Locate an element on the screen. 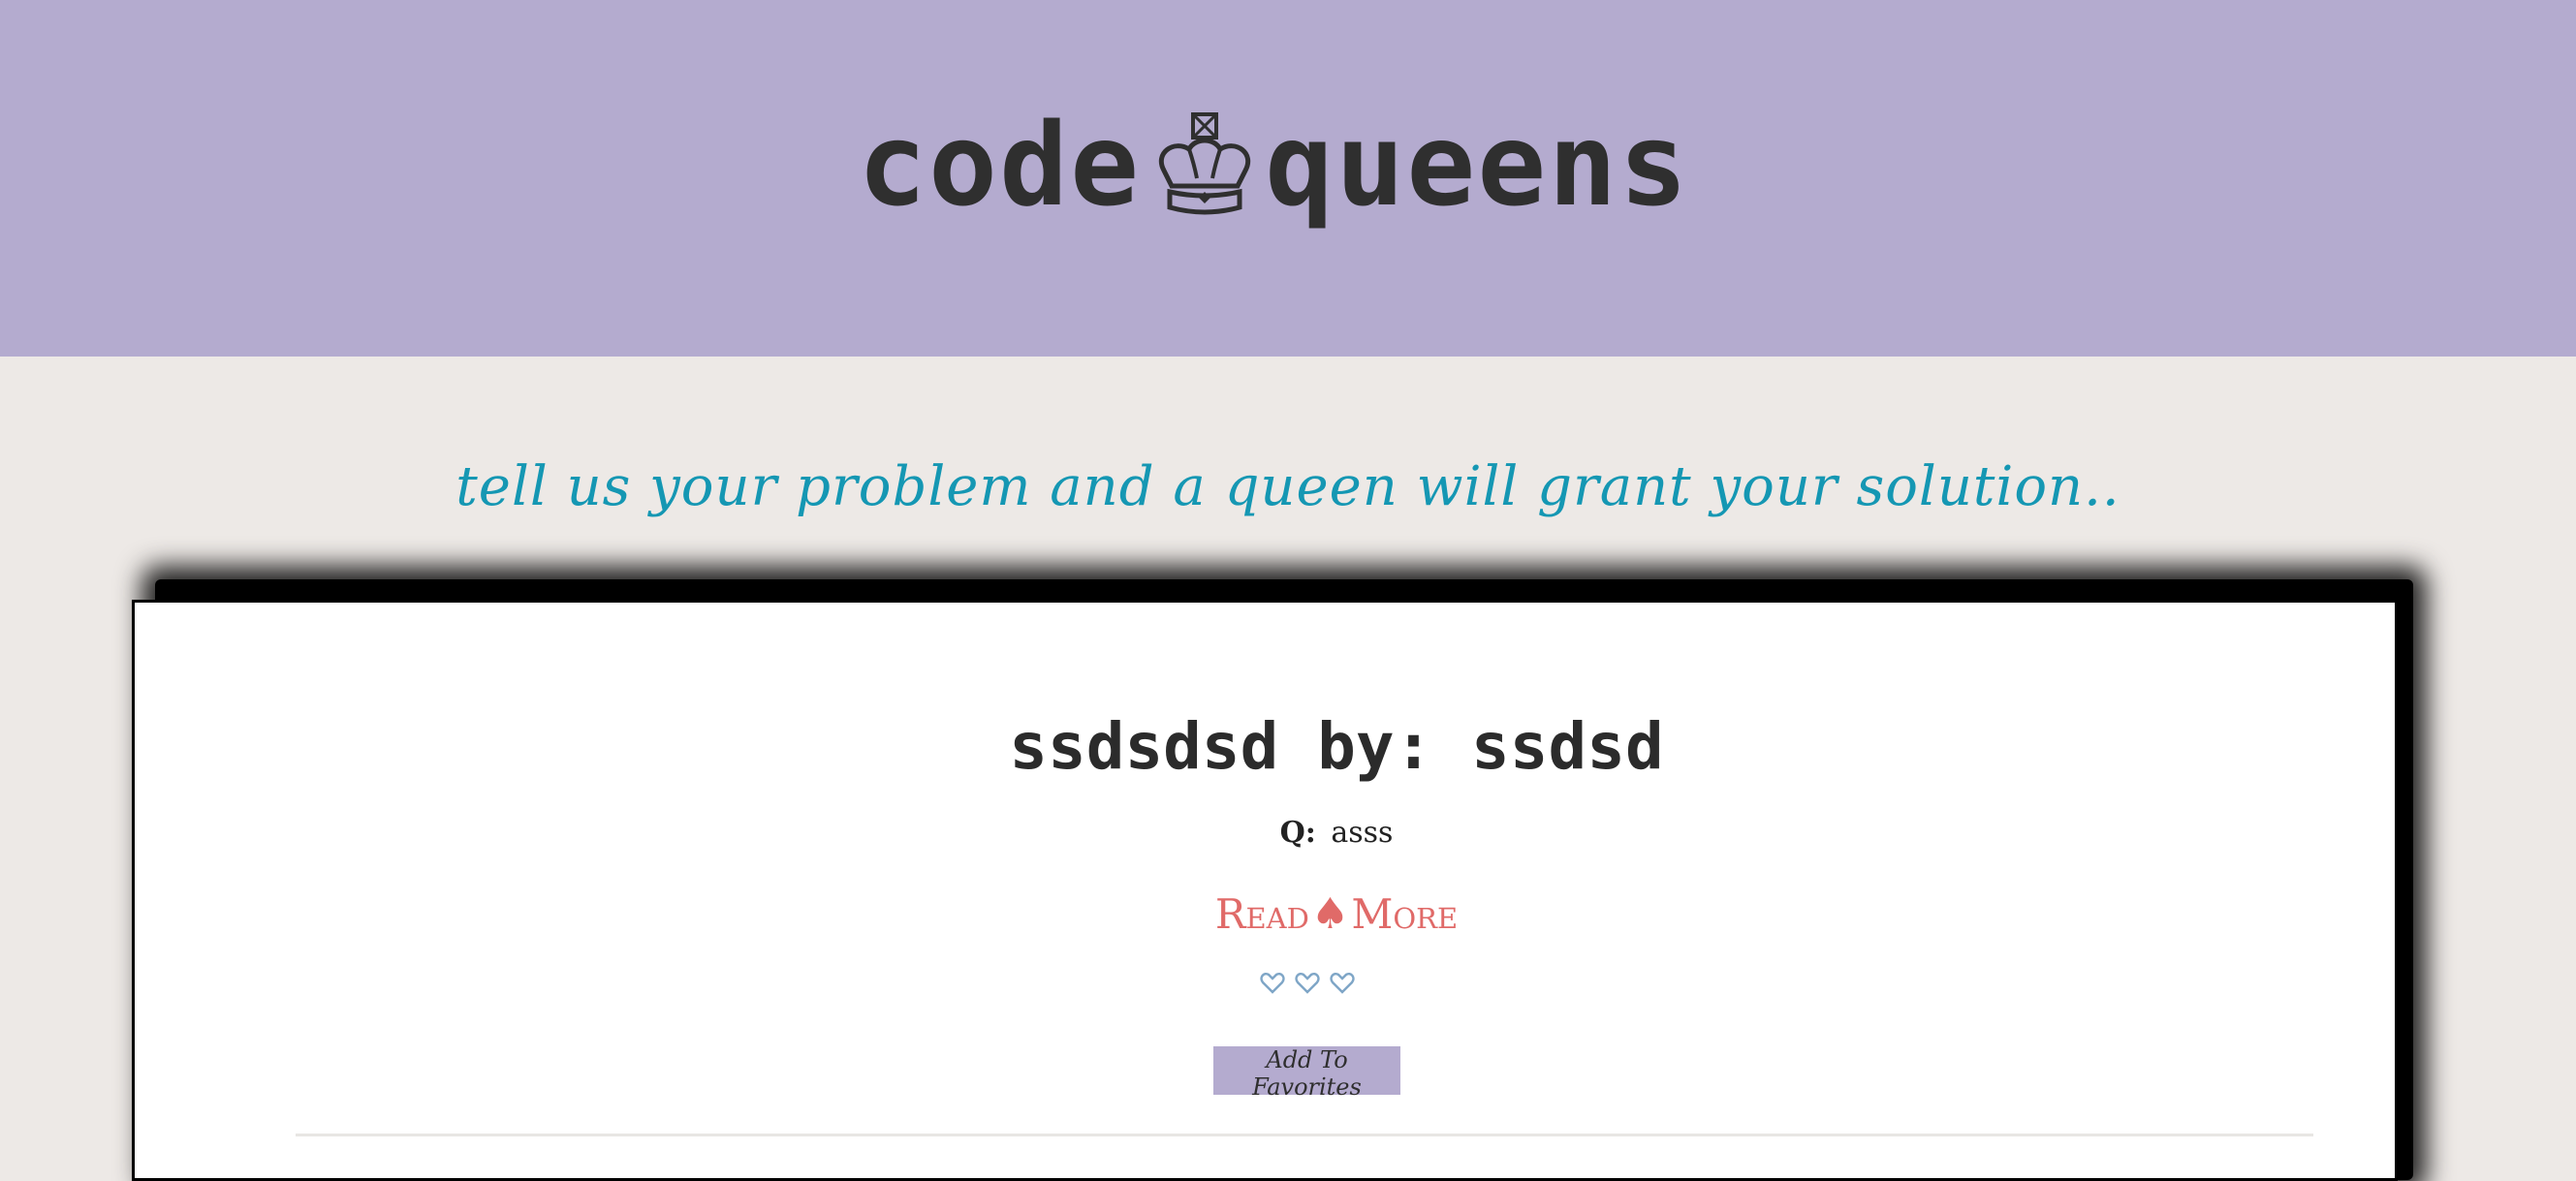 The image size is (2576, 1181). read-more-link: Read♠More is located at coordinates (1265, 914).